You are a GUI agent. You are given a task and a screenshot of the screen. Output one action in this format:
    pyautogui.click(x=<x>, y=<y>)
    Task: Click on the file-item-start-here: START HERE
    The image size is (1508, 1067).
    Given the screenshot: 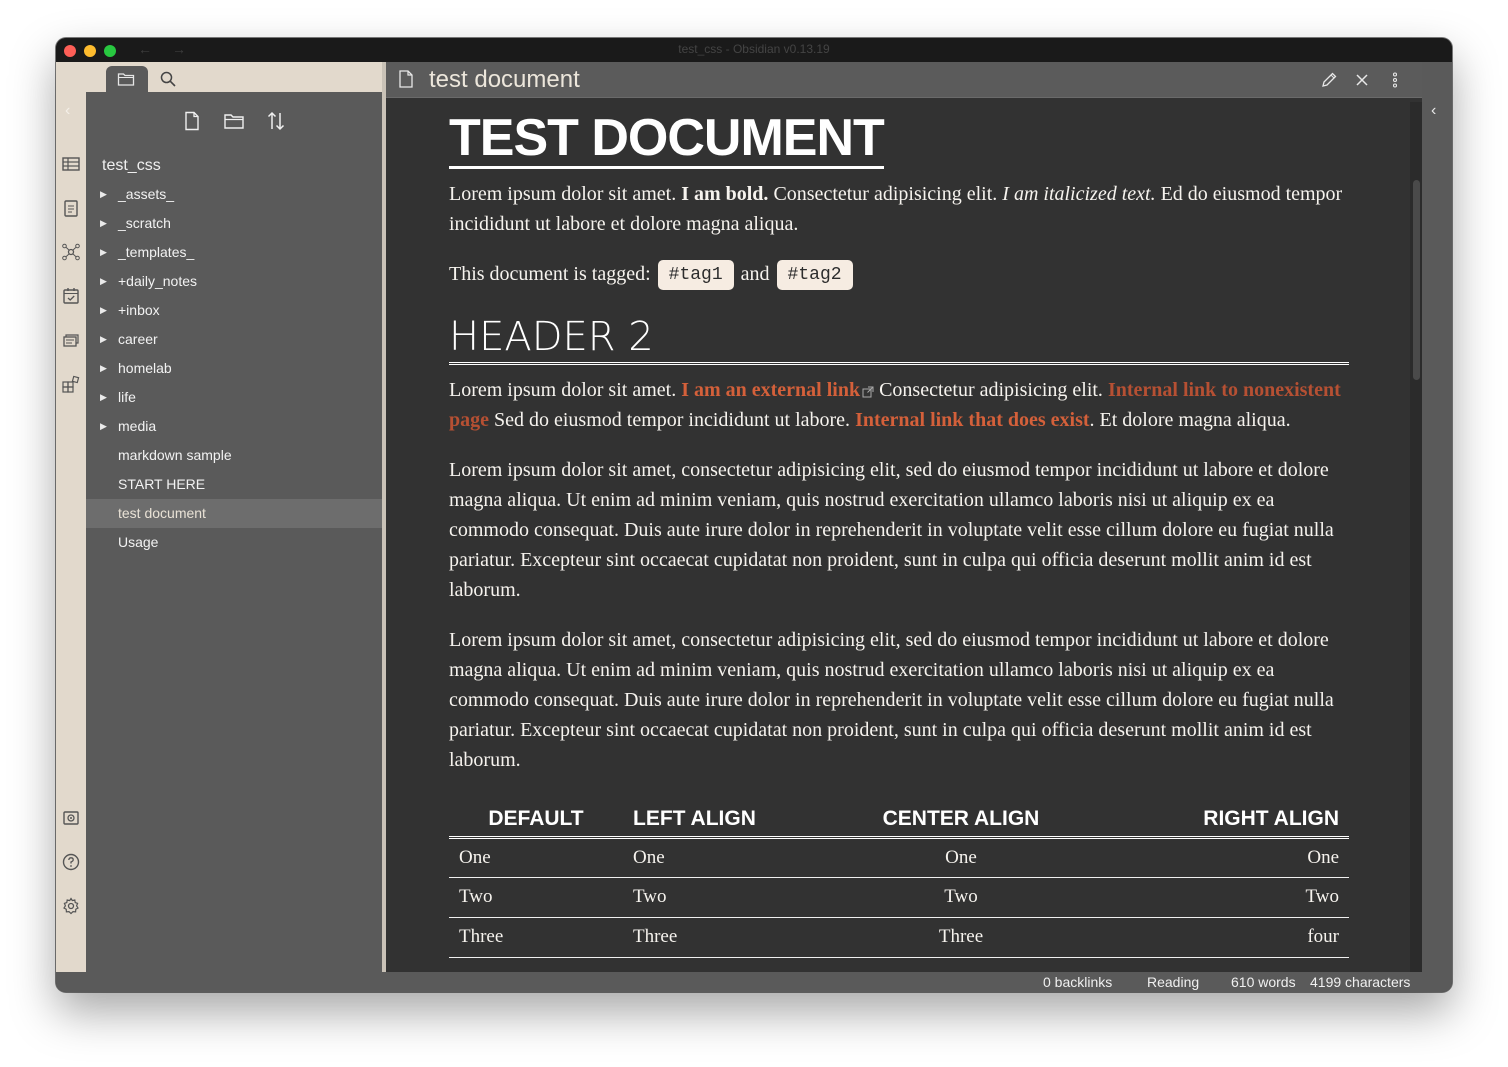 What is the action you would take?
    pyautogui.click(x=234, y=484)
    